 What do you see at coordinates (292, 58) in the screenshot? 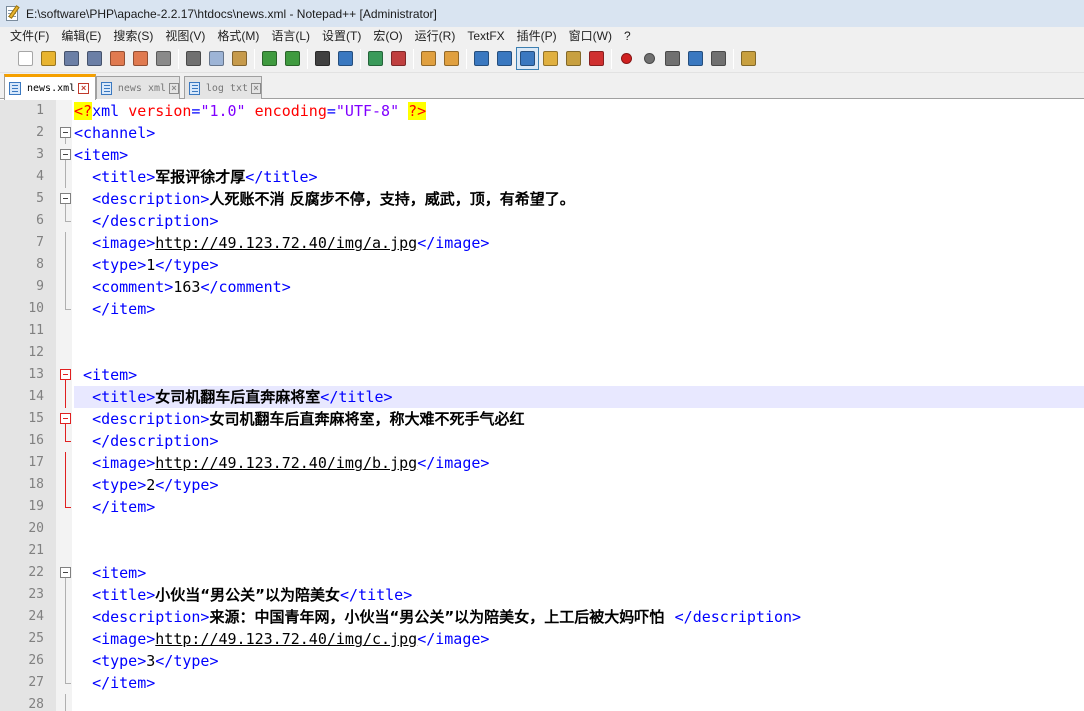
I see `redo-button` at bounding box center [292, 58].